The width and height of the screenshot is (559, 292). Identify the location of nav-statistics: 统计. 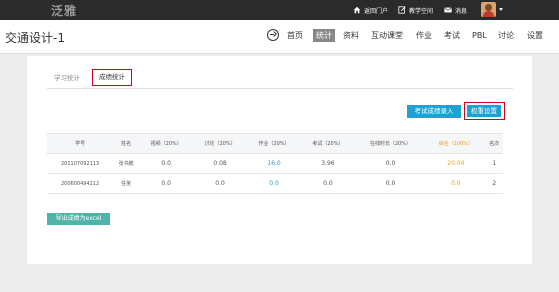
(324, 35).